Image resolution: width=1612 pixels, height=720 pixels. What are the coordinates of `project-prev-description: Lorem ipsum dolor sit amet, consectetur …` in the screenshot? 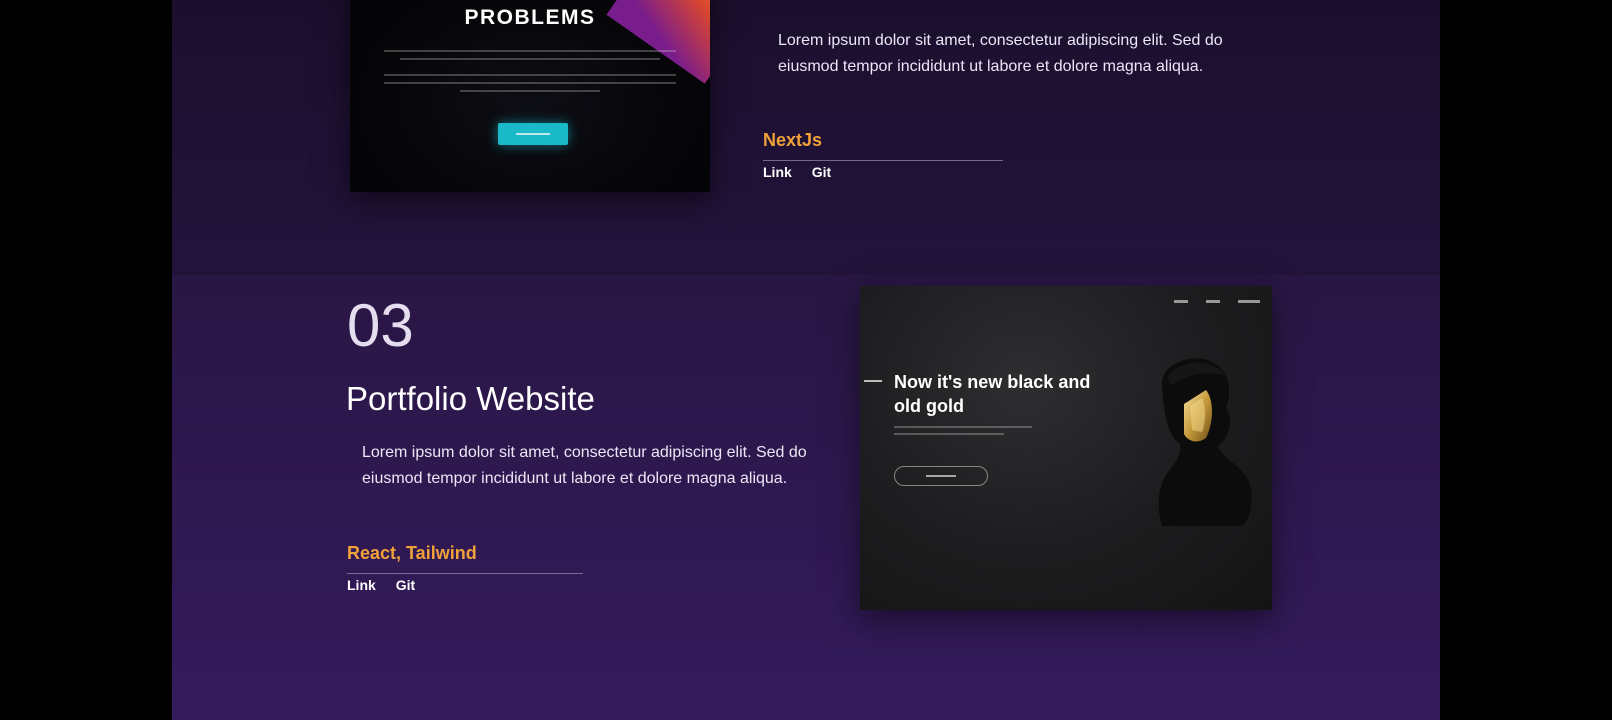 It's located at (1000, 53).